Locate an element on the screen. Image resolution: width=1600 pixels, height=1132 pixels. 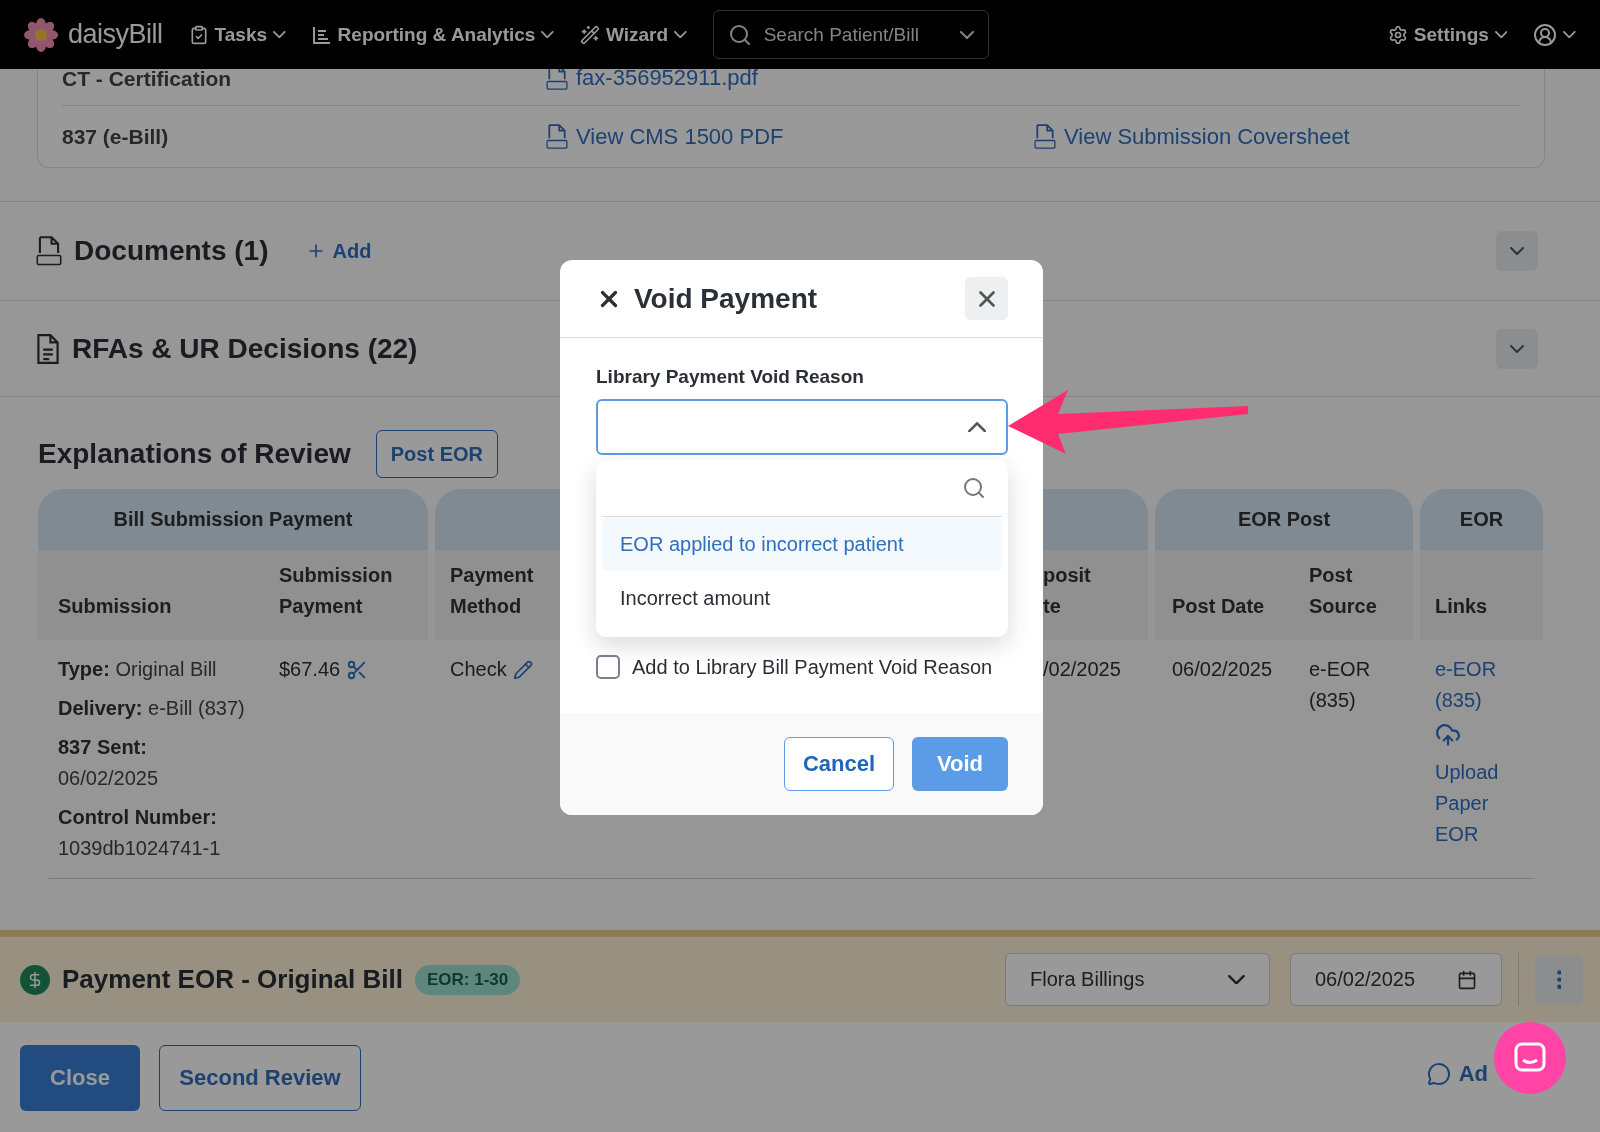
void-button: Void is located at coordinates (960, 764).